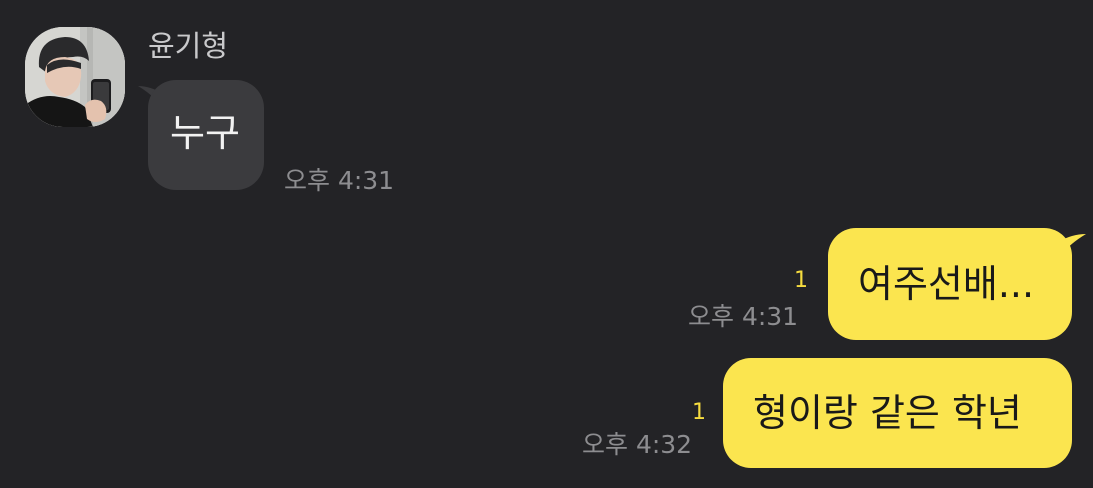 Image resolution: width=1093 pixels, height=488 pixels. I want to click on message-text: 누구, so click(205, 133).